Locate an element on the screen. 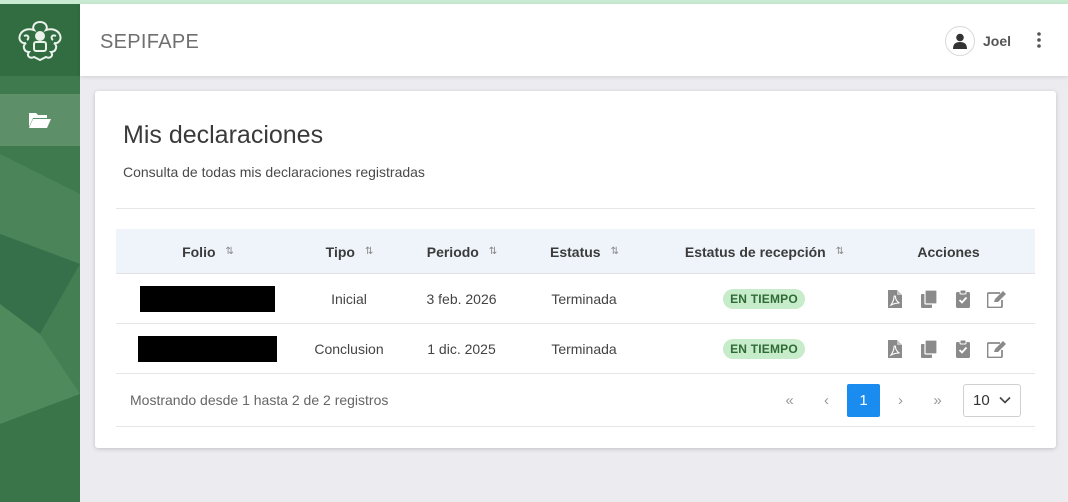 The height and width of the screenshot is (502, 1068). page-1-button: 1 is located at coordinates (863, 400).